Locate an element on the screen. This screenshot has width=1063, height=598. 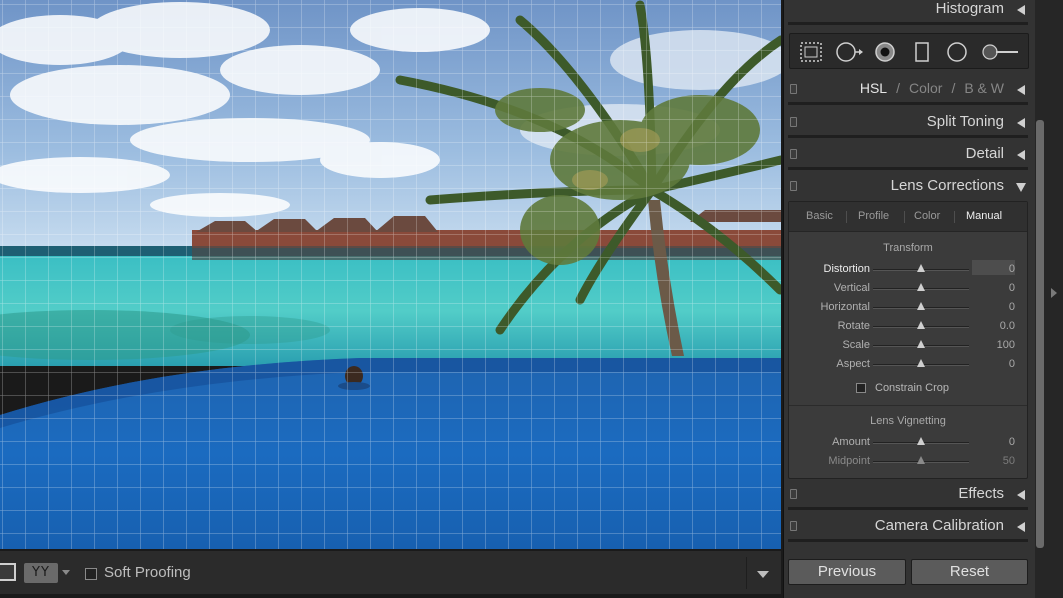
slider-label: Rotate is located at coordinates (853, 326).